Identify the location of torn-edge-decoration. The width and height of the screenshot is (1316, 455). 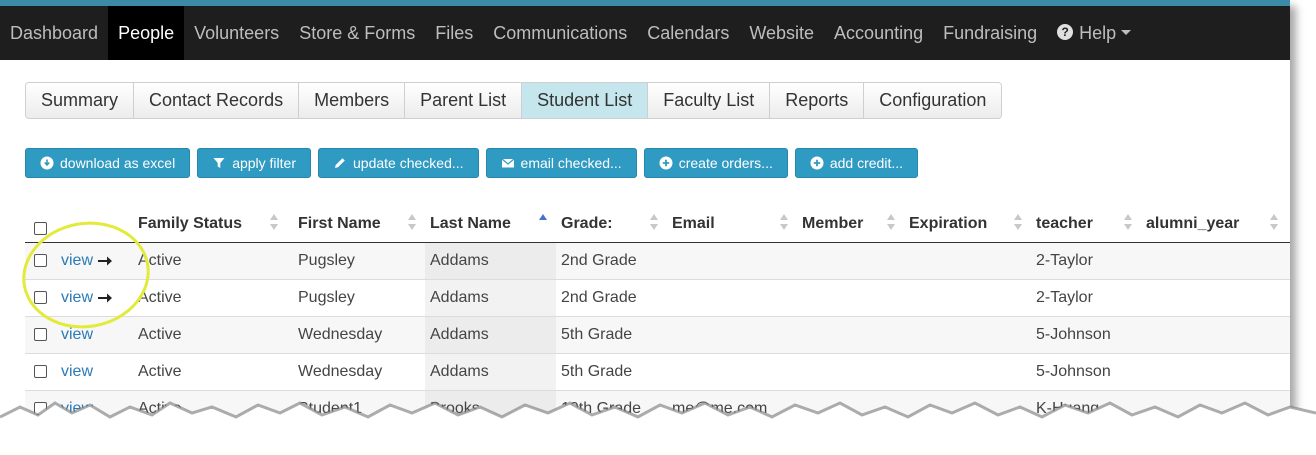
(658, 428).